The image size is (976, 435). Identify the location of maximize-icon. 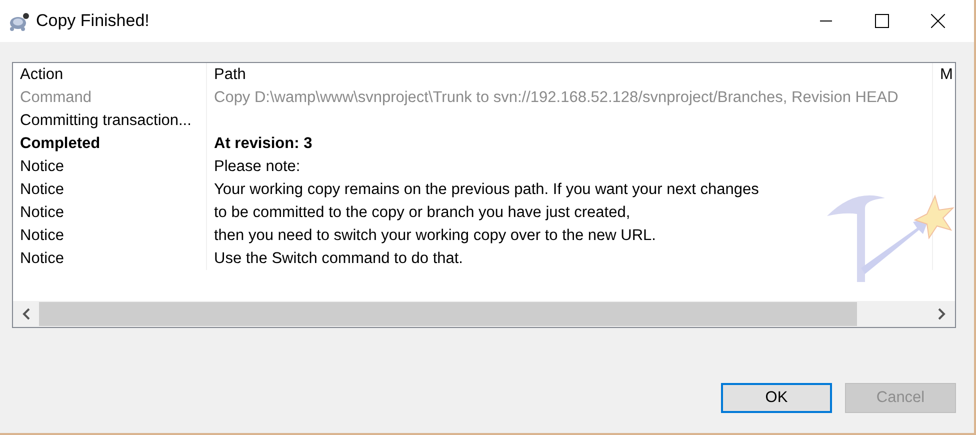
(882, 21).